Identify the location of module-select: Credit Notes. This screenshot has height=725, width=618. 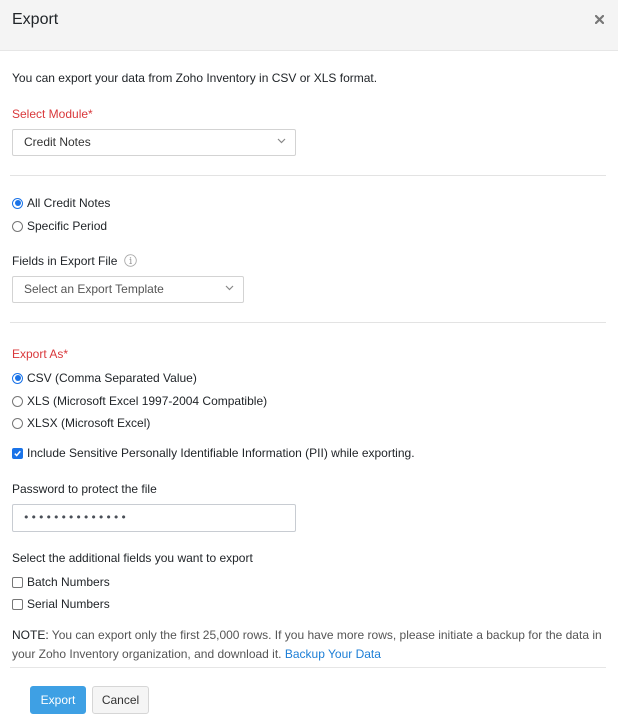
(154, 142).